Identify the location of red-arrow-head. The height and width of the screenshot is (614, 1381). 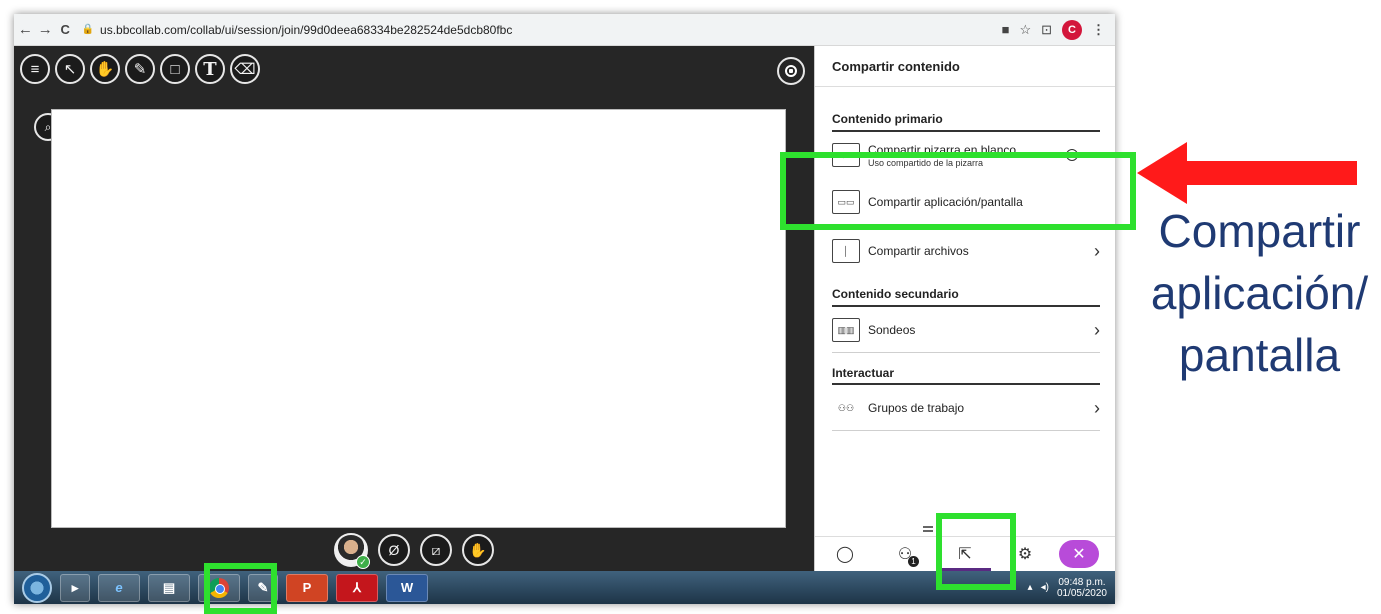
(1162, 173).